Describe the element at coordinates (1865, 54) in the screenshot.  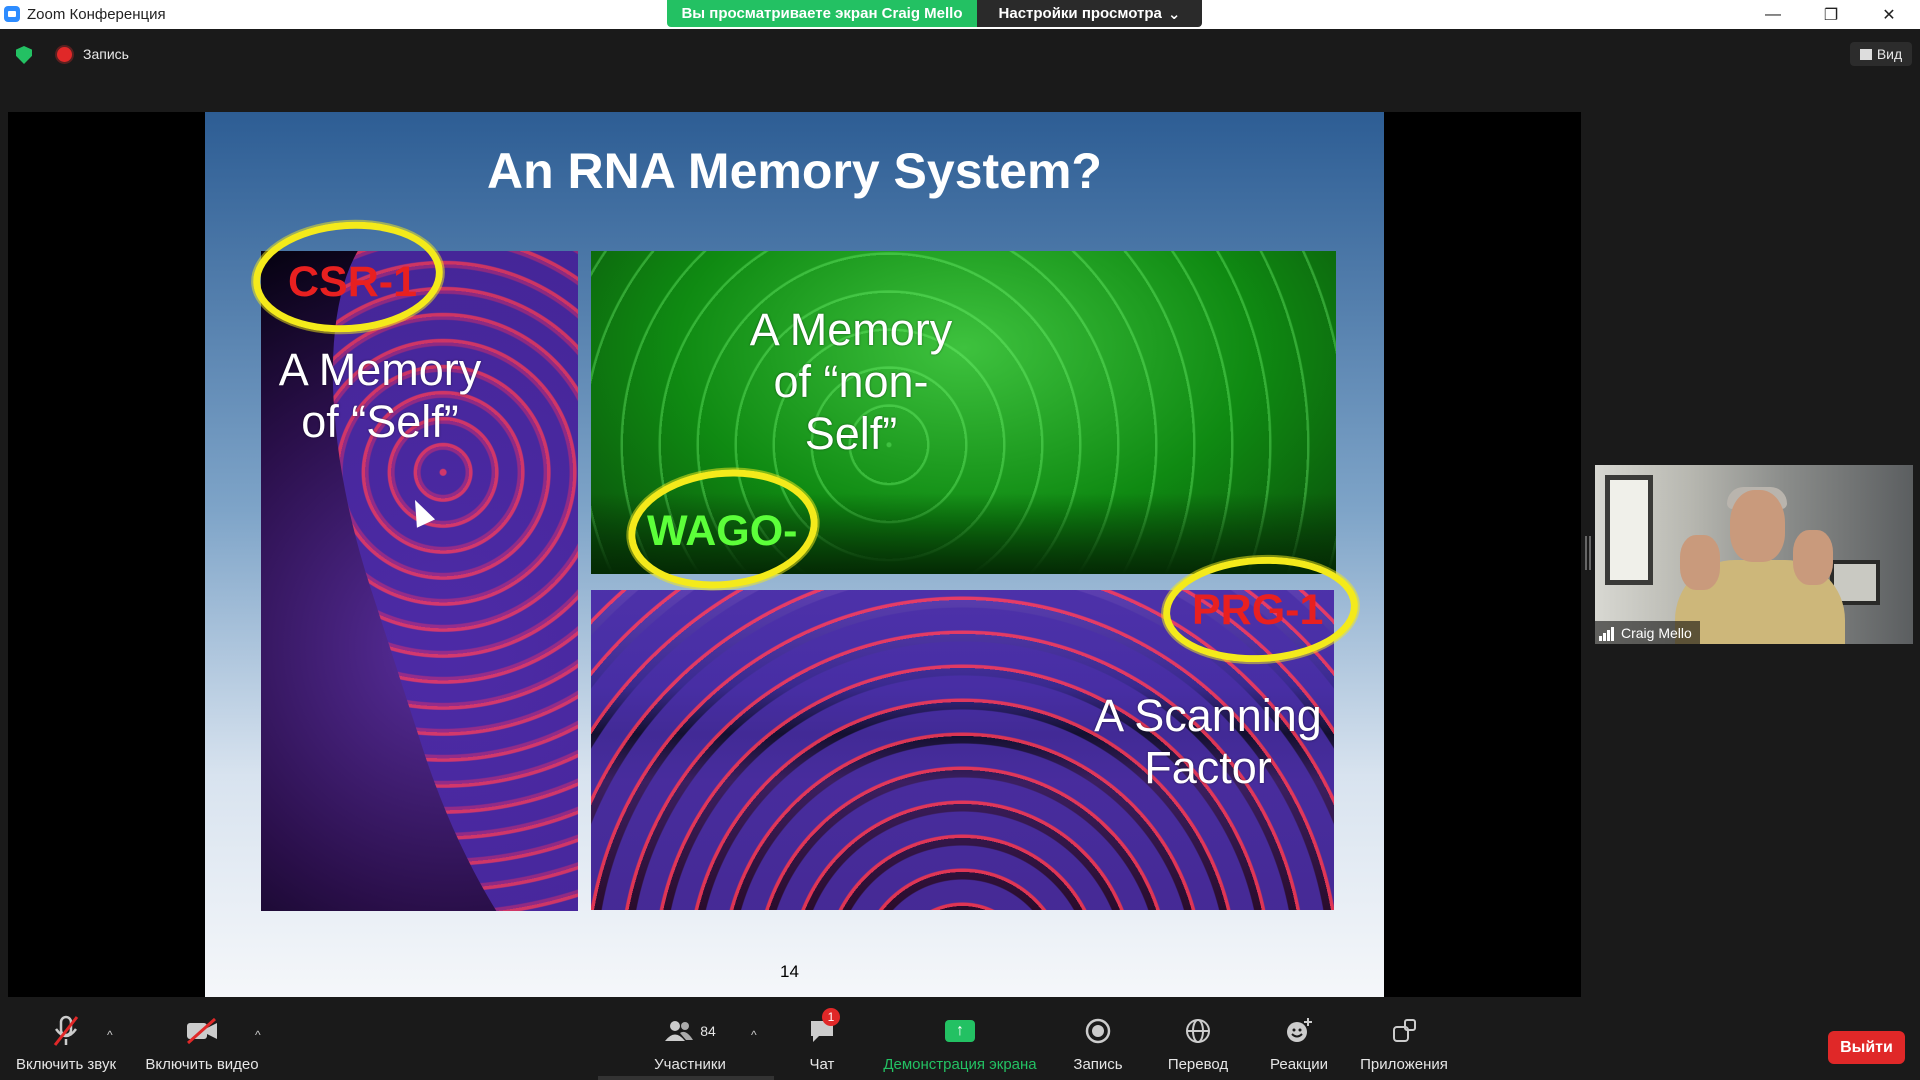
I see `grid-icon` at that location.